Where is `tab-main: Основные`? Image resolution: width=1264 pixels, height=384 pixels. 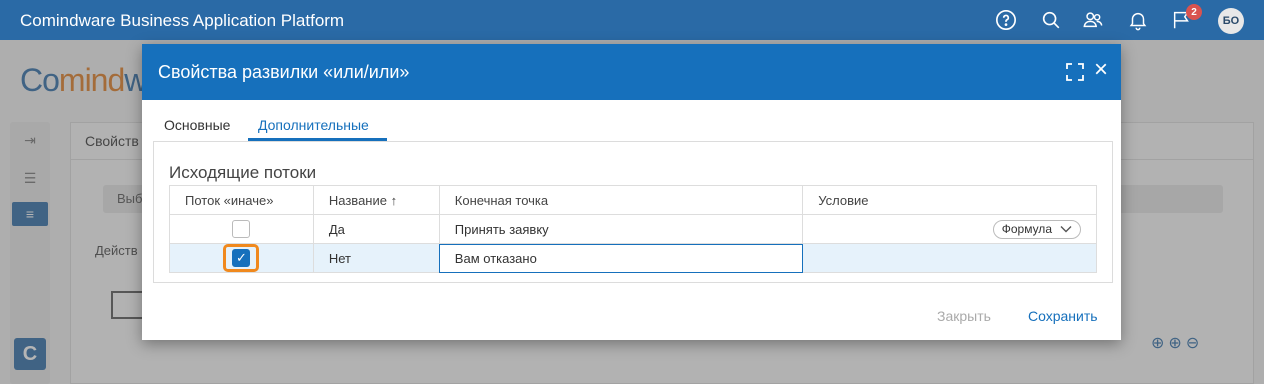
tab-main: Основные is located at coordinates (197, 125).